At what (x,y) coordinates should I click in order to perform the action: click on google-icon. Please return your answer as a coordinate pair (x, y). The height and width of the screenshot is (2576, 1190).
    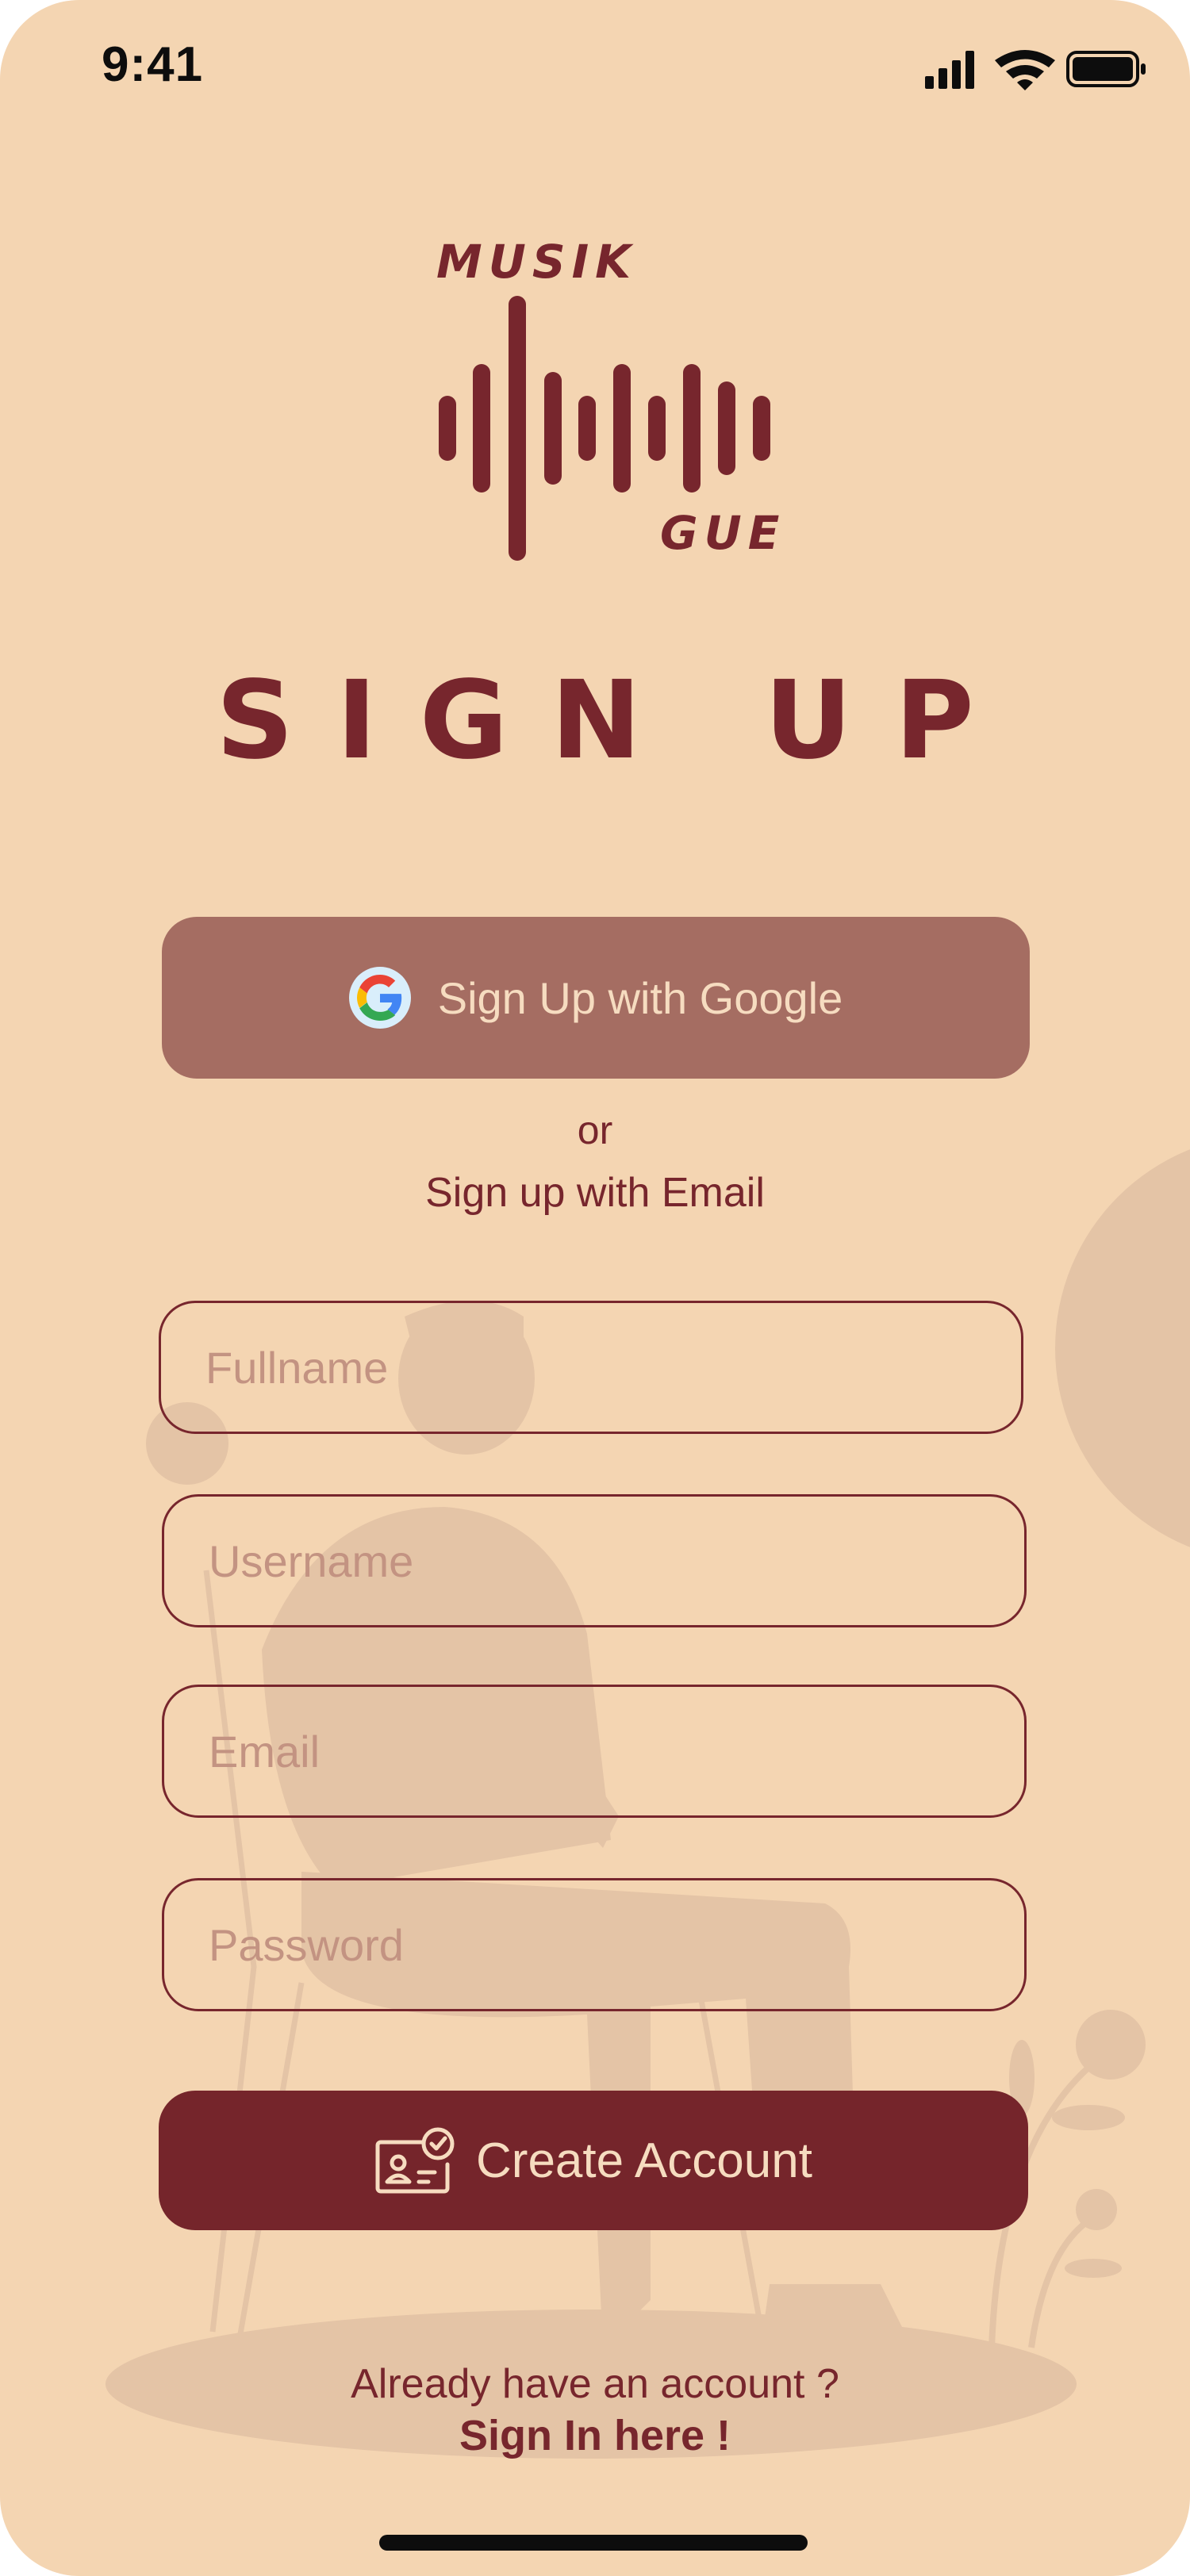
    Looking at the image, I should click on (379, 998).